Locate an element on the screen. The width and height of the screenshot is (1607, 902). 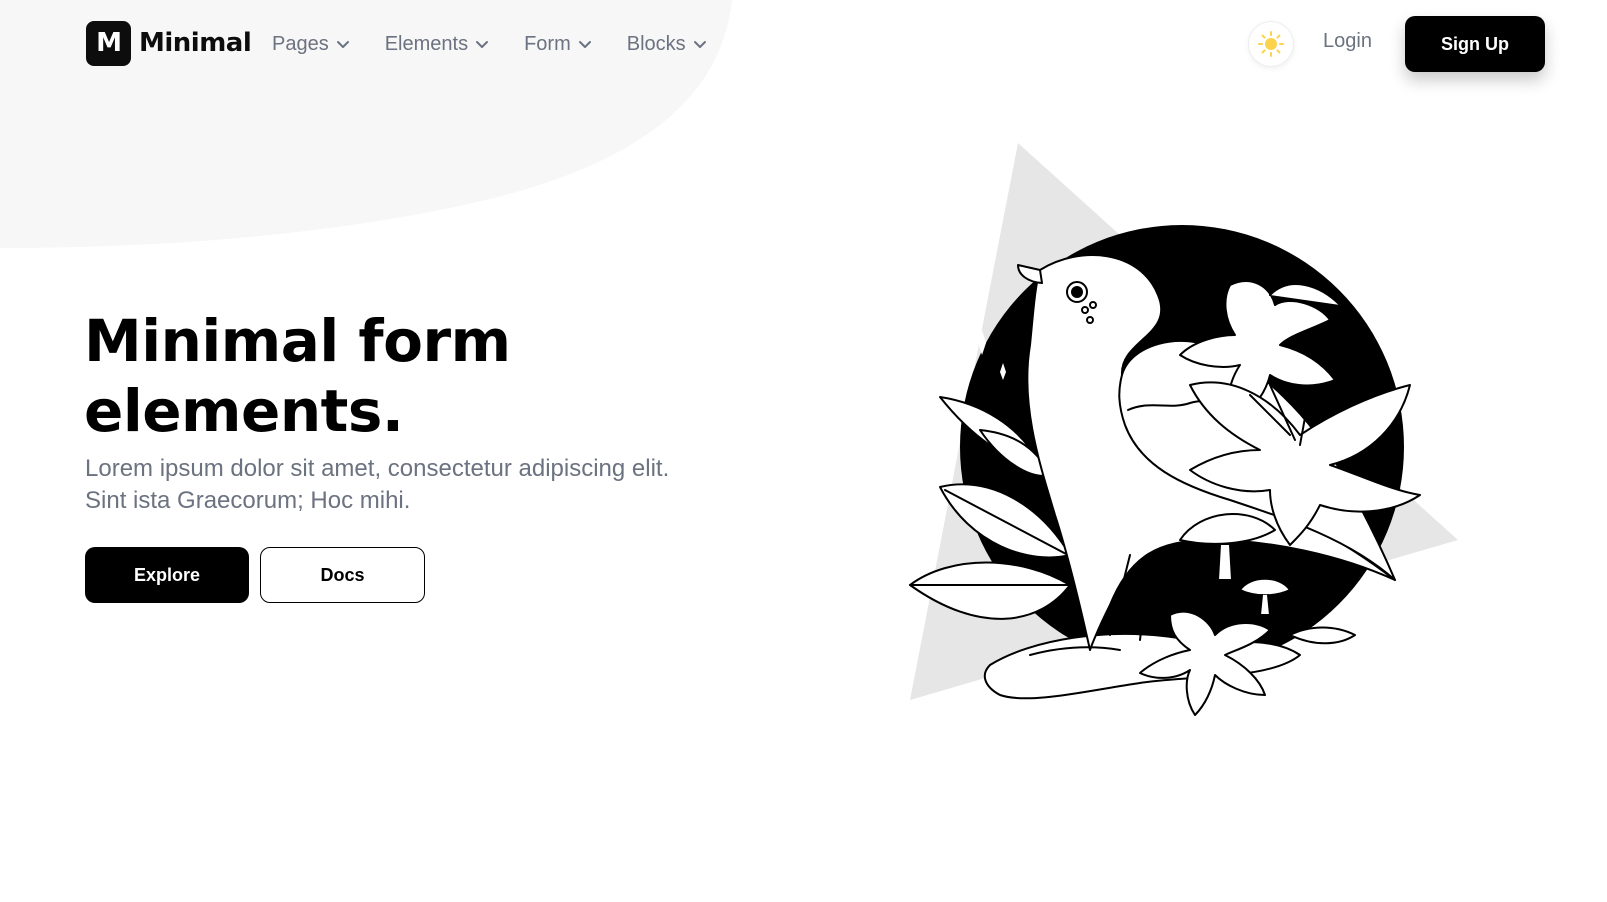
nav-item-elements: Elements is located at coordinates (437, 44).